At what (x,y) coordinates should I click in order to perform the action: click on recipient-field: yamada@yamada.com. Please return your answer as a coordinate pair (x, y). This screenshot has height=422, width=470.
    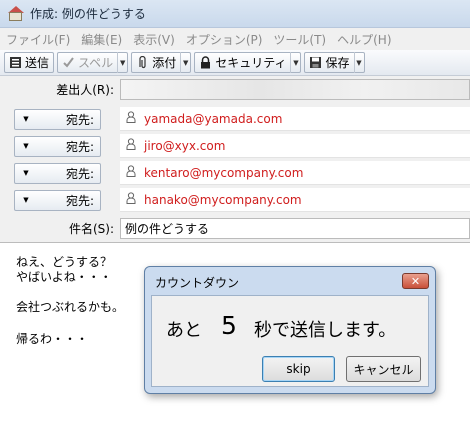
    Looking at the image, I should click on (295, 119).